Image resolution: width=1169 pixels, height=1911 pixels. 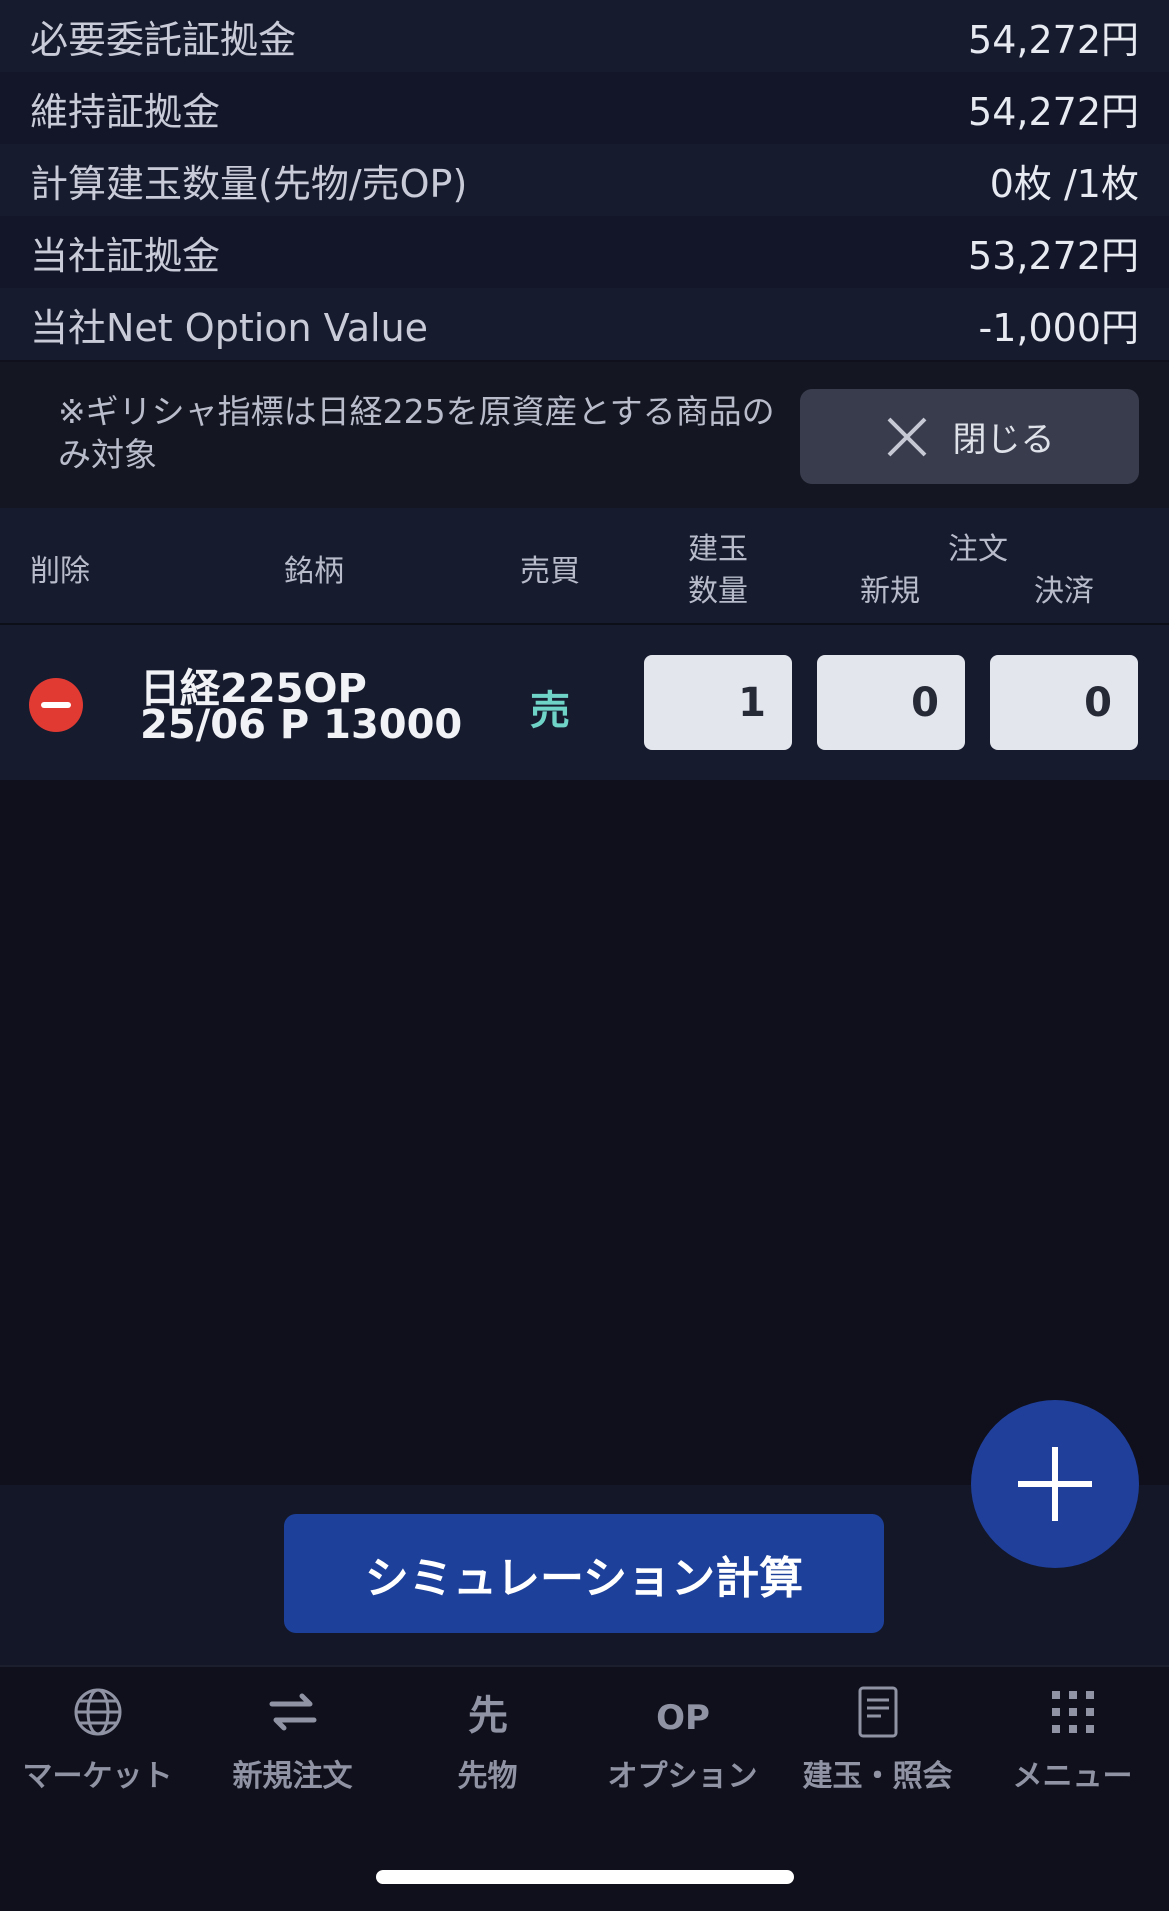 I want to click on summary-value: 53,272円, so click(x=1053, y=255).